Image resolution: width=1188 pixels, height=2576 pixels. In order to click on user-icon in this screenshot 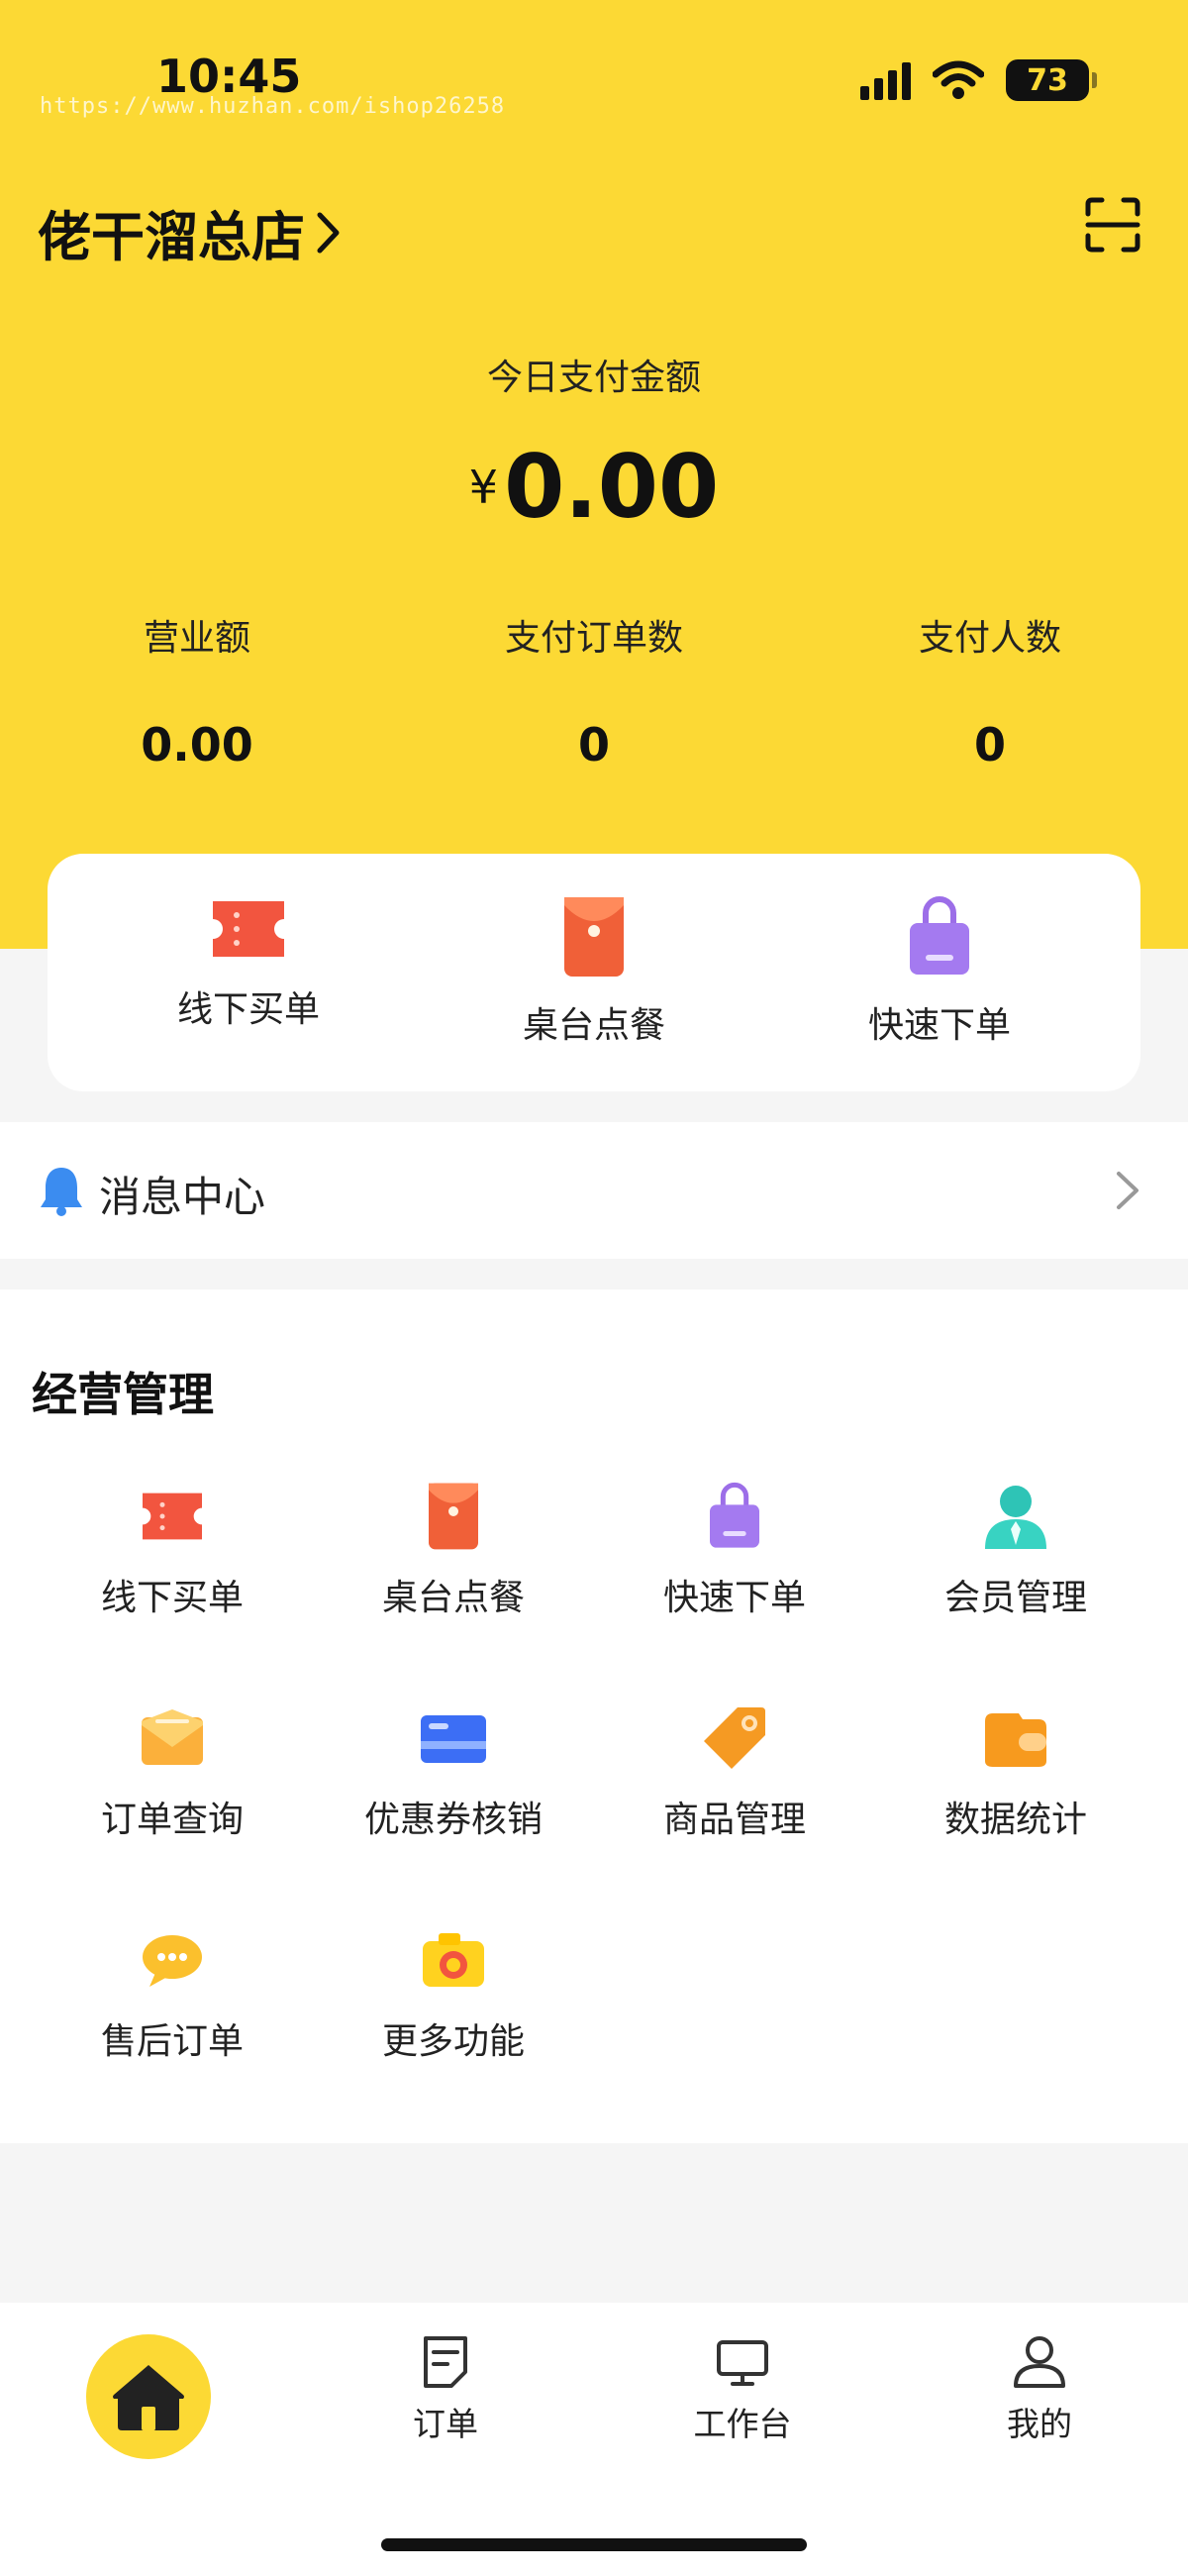, I will do `click(1039, 2362)`.